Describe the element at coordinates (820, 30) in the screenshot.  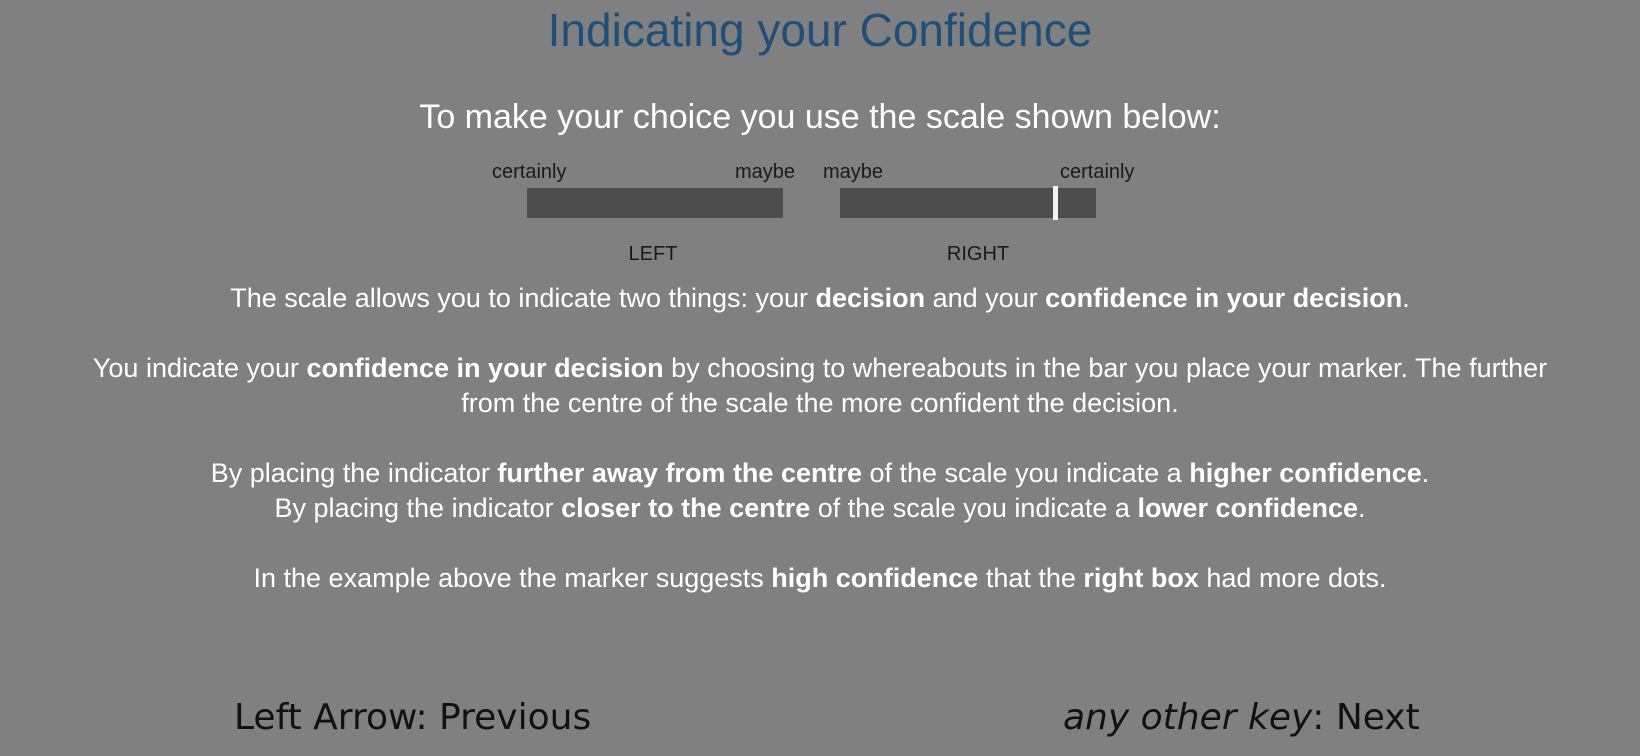
I see `page-title: Indicating your Confidence` at that location.